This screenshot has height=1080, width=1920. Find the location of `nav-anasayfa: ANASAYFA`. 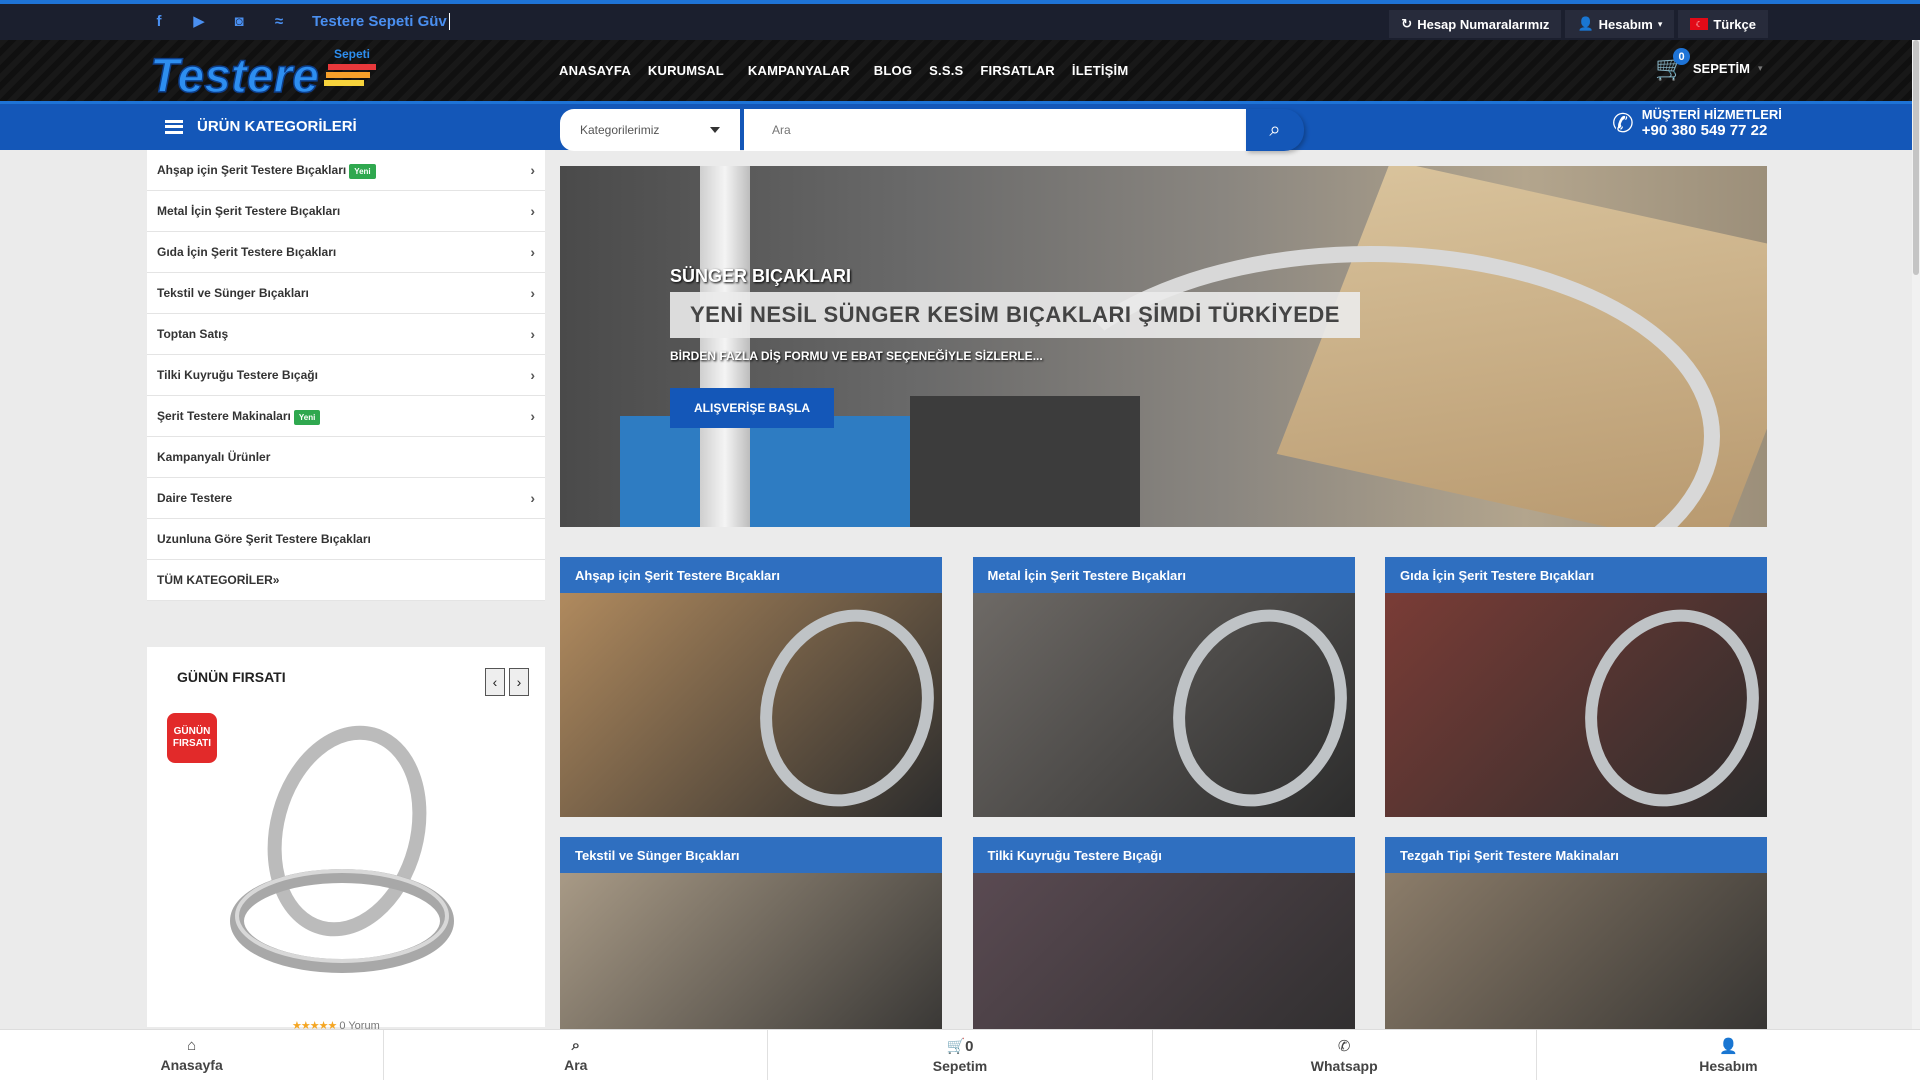

nav-anasayfa: ANASAYFA is located at coordinates (595, 70).